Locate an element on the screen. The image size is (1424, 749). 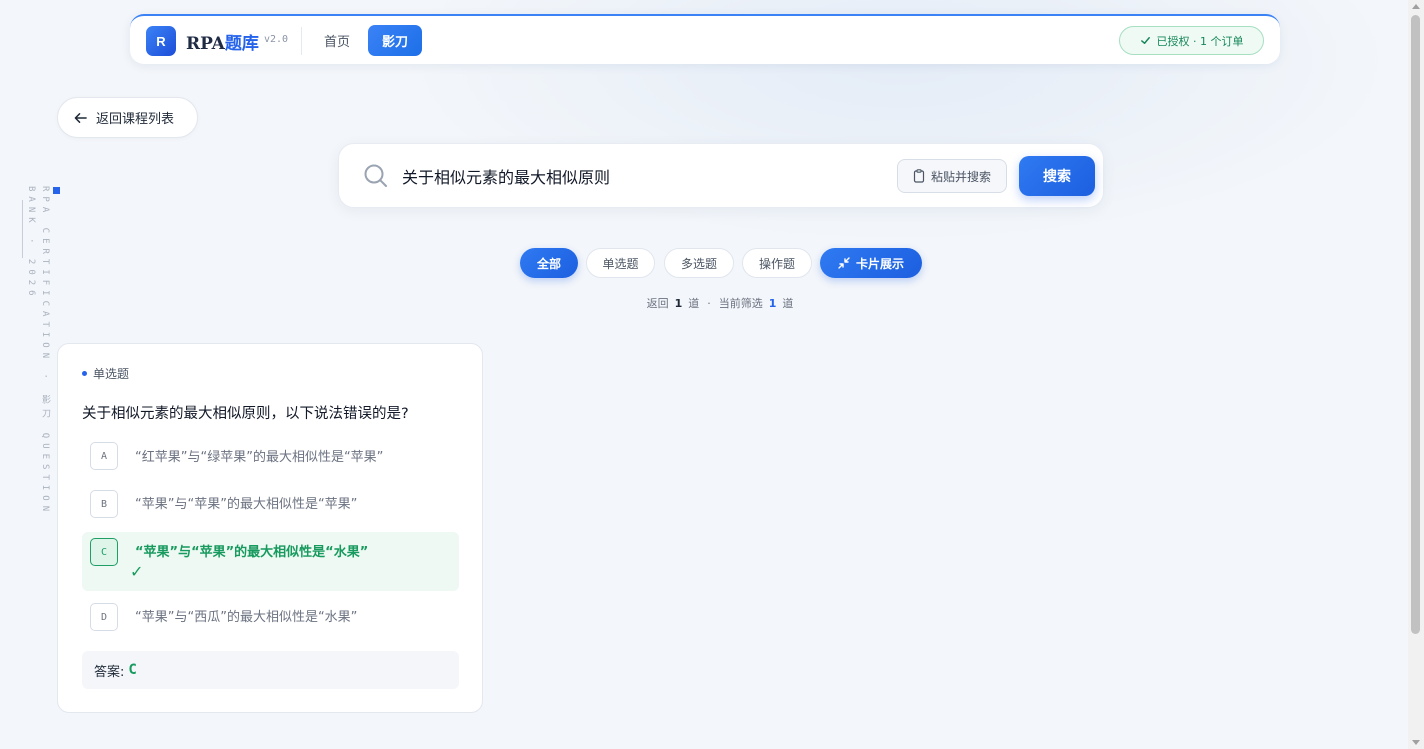
license-text: 已授权 · 1 个订单 is located at coordinates (1200, 41).